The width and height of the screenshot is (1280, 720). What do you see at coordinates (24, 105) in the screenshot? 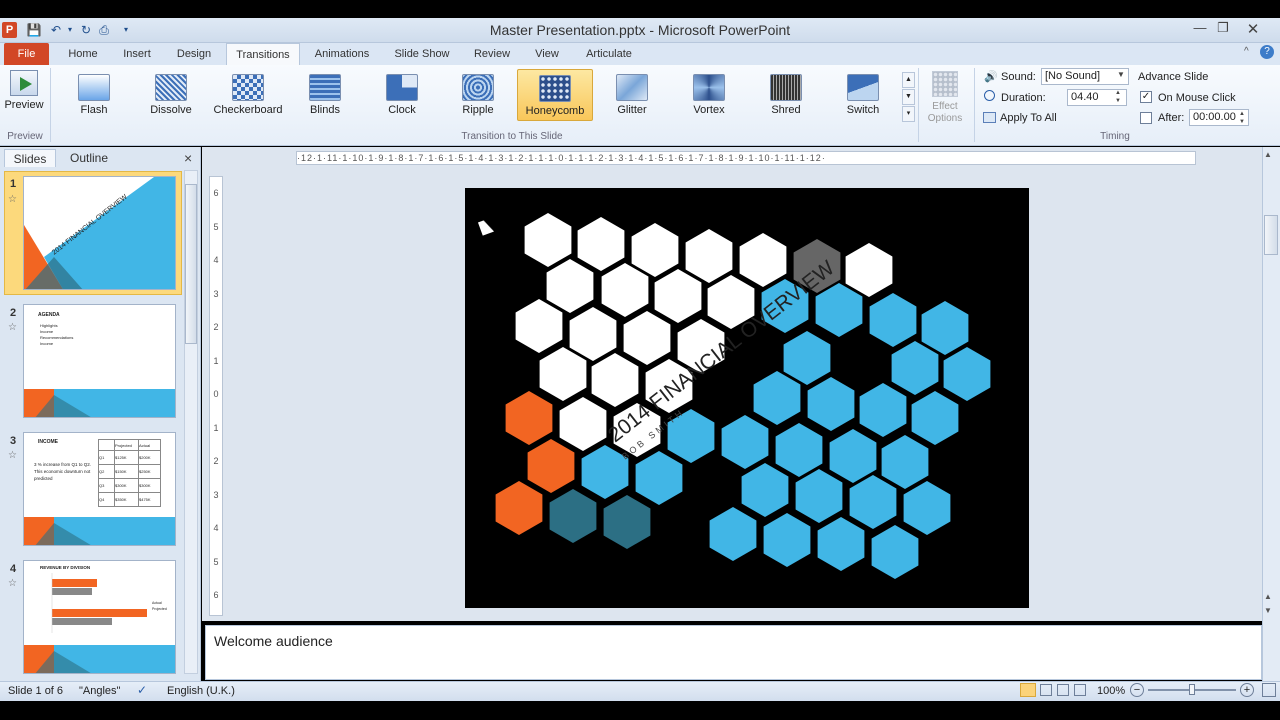
I see `preview-label: Preview` at bounding box center [24, 105].